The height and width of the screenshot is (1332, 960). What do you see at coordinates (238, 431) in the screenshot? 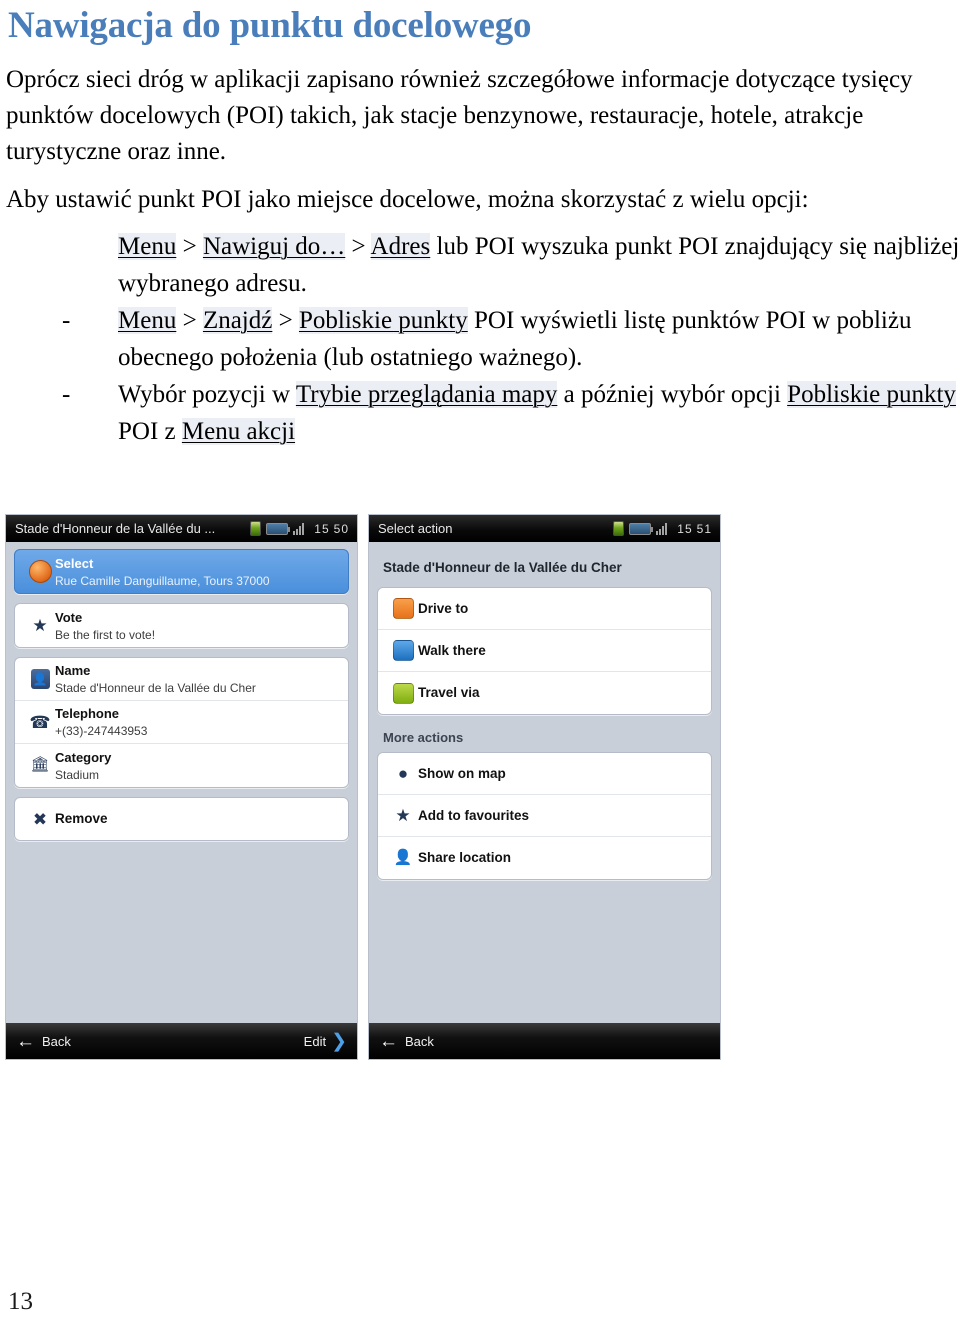
I see `link-menu-akcji: Menu akcji` at bounding box center [238, 431].